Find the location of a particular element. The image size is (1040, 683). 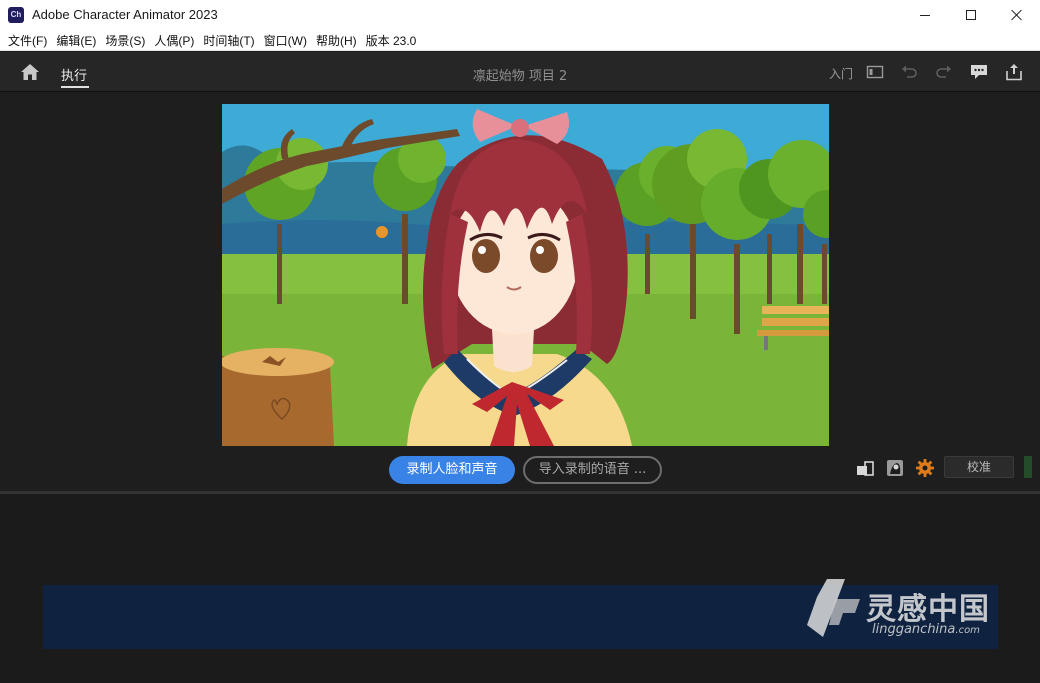

settings-gear-icon is located at coordinates (925, 468).